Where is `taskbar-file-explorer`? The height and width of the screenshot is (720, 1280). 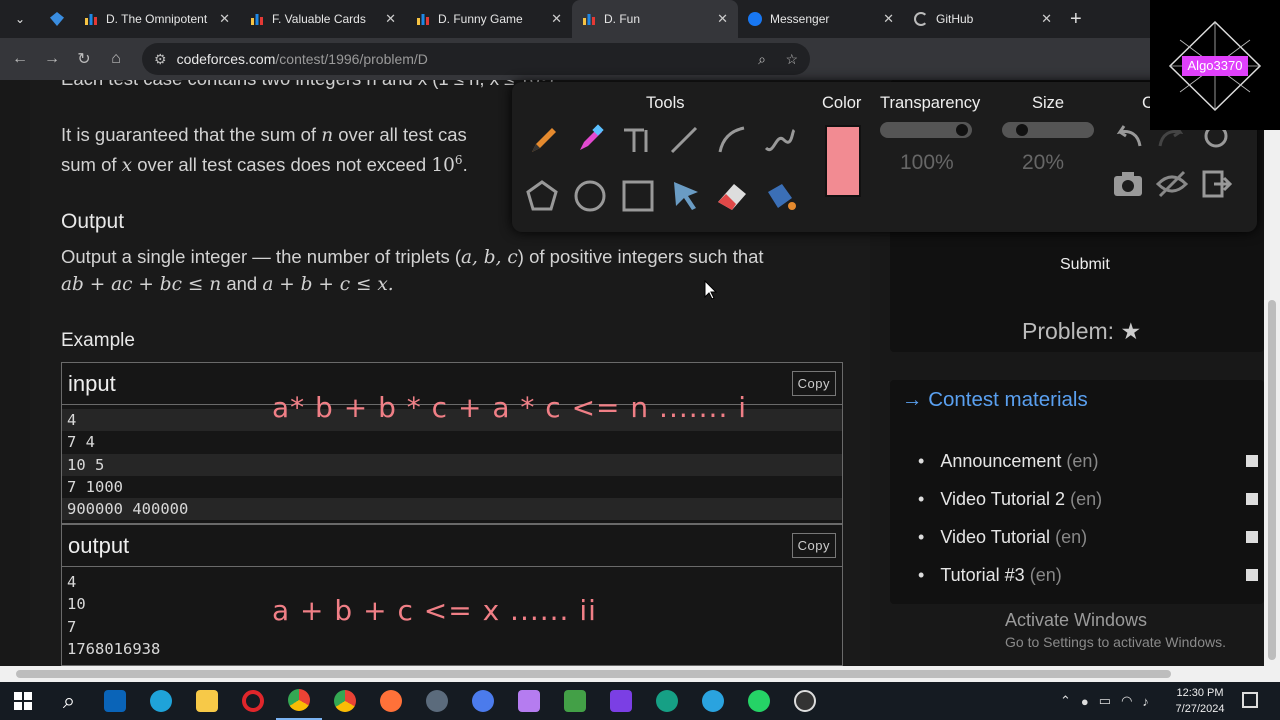
taskbar-file-explorer is located at coordinates (207, 701).